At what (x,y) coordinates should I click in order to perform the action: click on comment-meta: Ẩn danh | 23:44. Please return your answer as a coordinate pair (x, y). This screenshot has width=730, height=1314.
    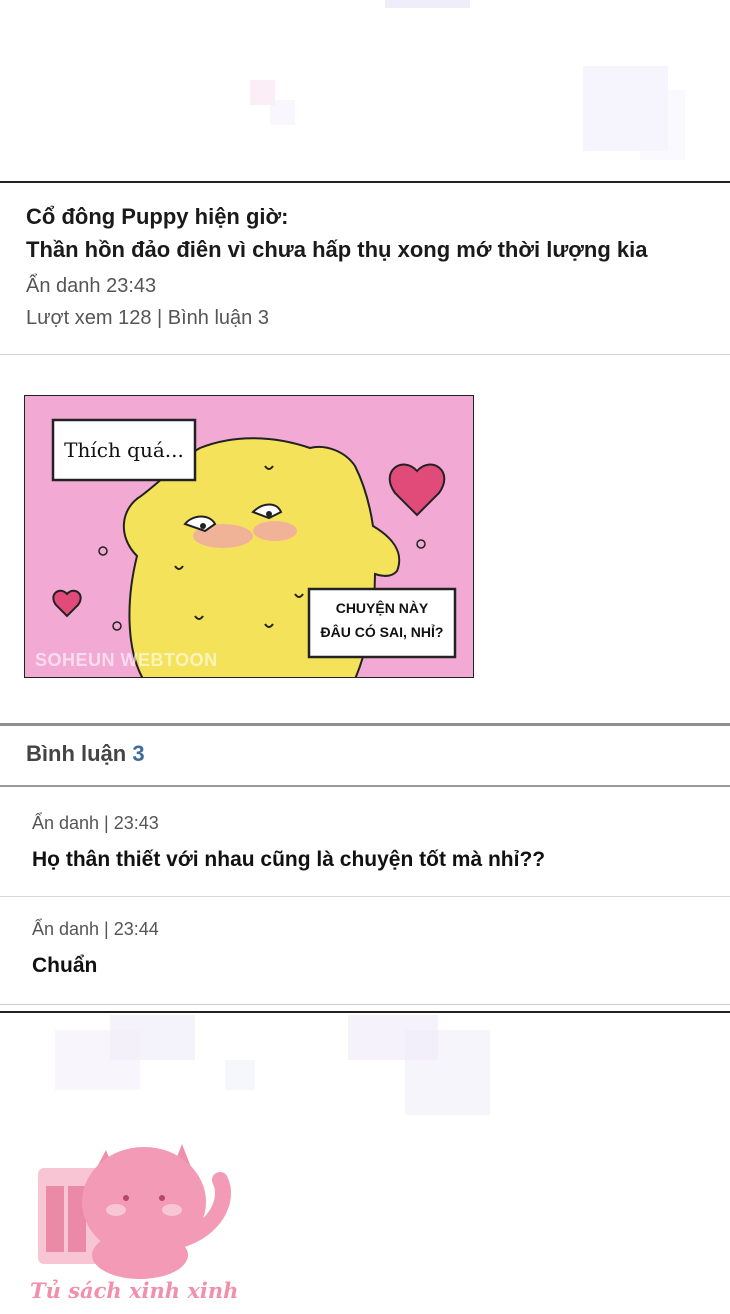
    Looking at the image, I should click on (95, 929).